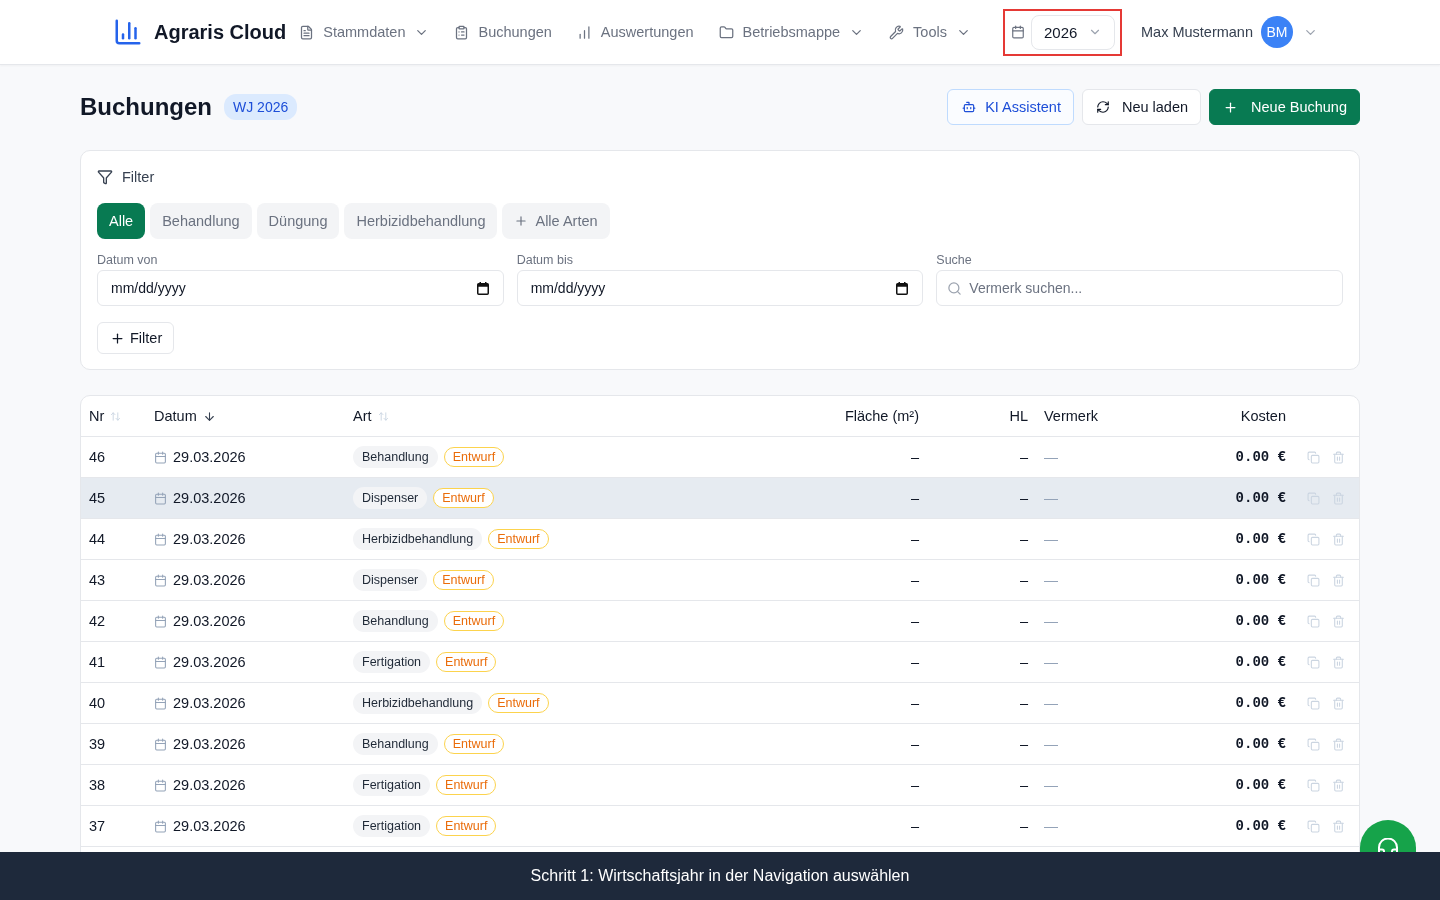 The image size is (1440, 900). Describe the element at coordinates (421, 221) in the screenshot. I see `type-filter-chip: Herbizidbehandlung` at that location.